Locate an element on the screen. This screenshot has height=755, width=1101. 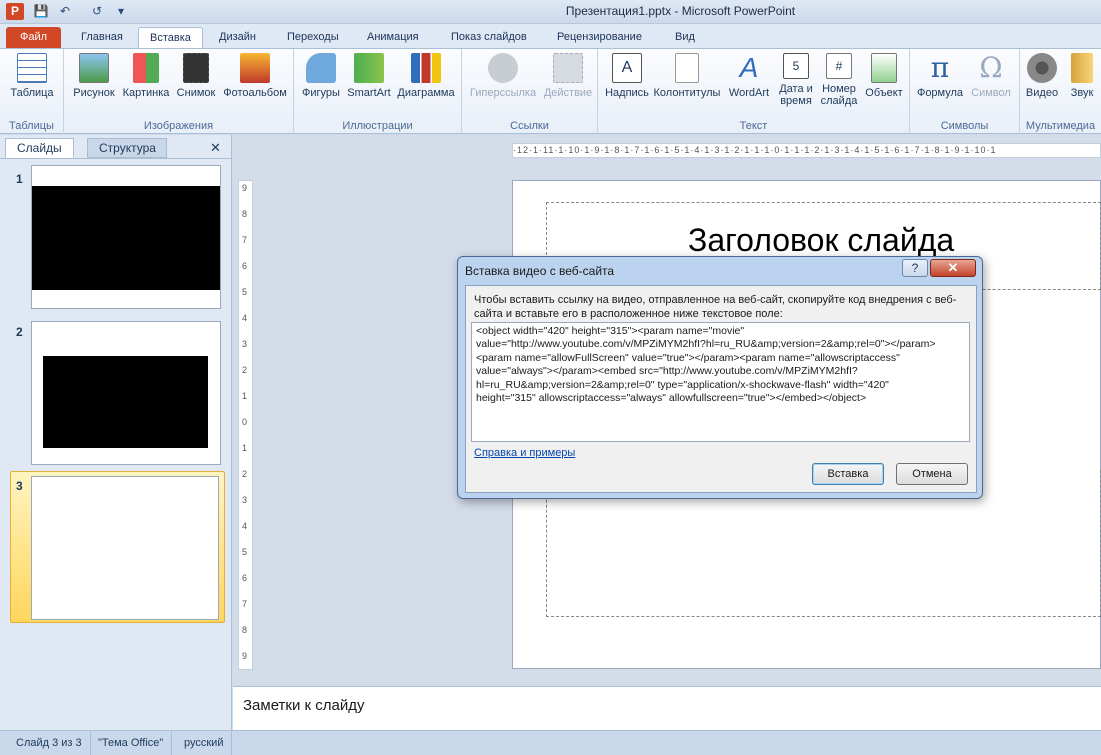
tab-home: Главная is located at coordinates (102, 37).